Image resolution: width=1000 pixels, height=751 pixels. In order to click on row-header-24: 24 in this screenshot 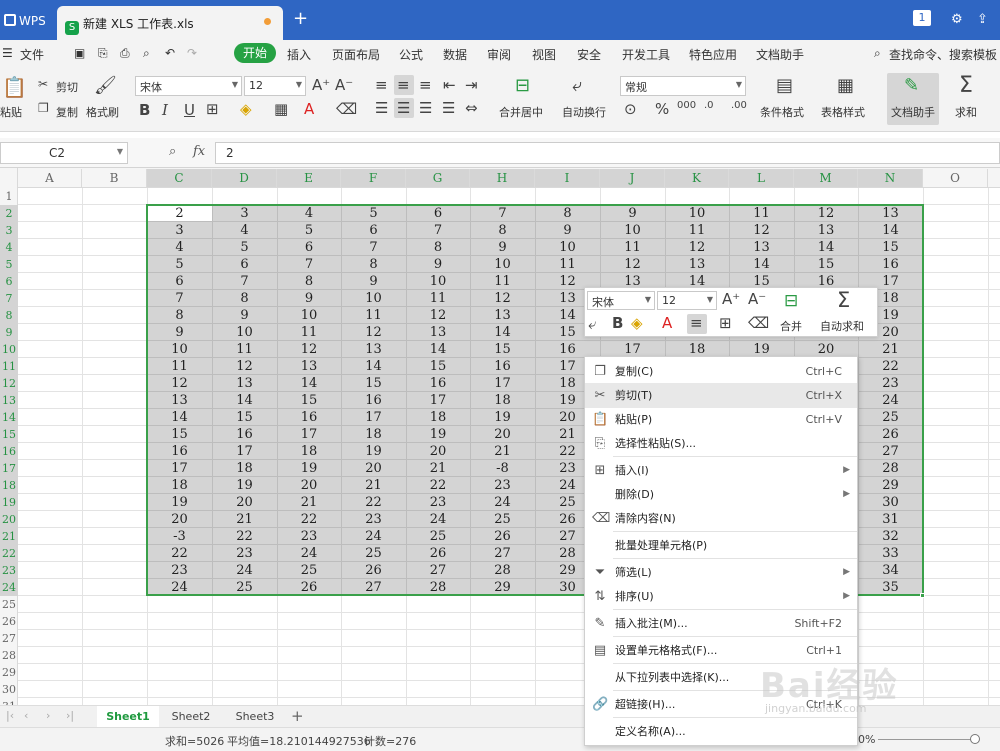, I will do `click(9, 587)`.